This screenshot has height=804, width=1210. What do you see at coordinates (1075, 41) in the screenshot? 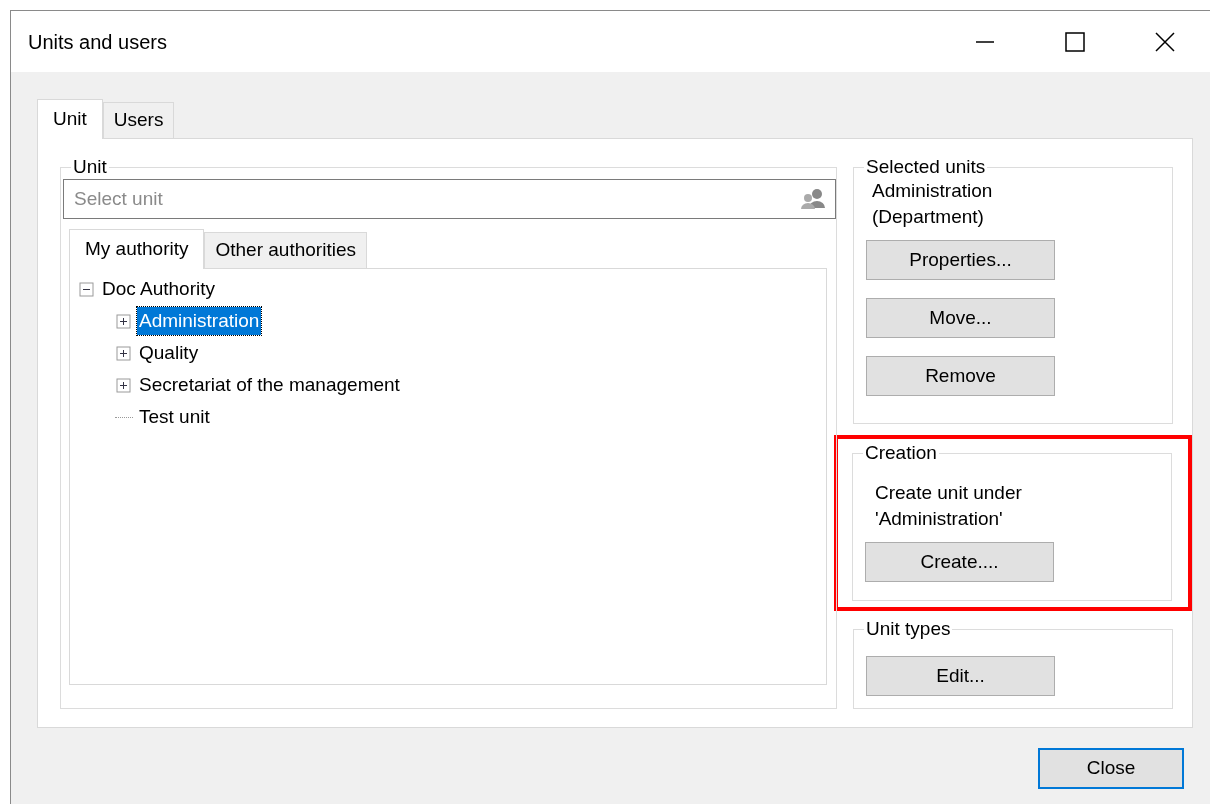
I see `maximize-icon` at bounding box center [1075, 41].